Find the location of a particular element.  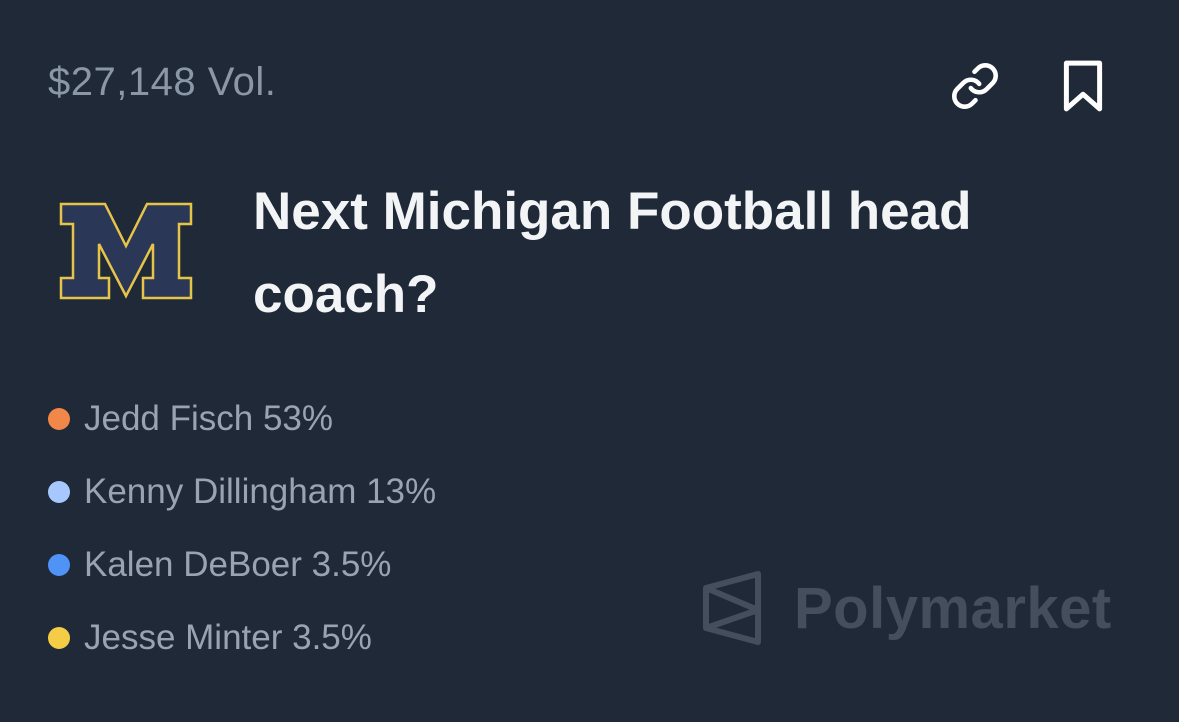

outcome-label: Kenny Dillingham 13% is located at coordinates (260, 491).